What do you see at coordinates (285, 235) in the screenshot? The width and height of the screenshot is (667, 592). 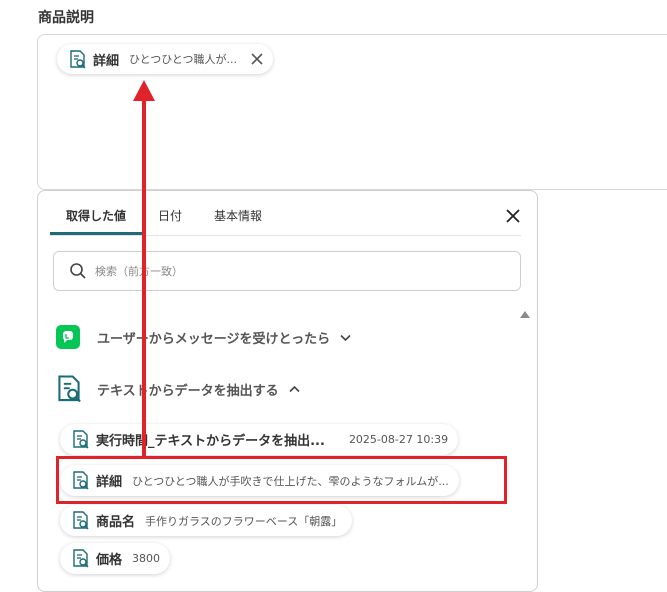 I see `tab-divider` at bounding box center [285, 235].